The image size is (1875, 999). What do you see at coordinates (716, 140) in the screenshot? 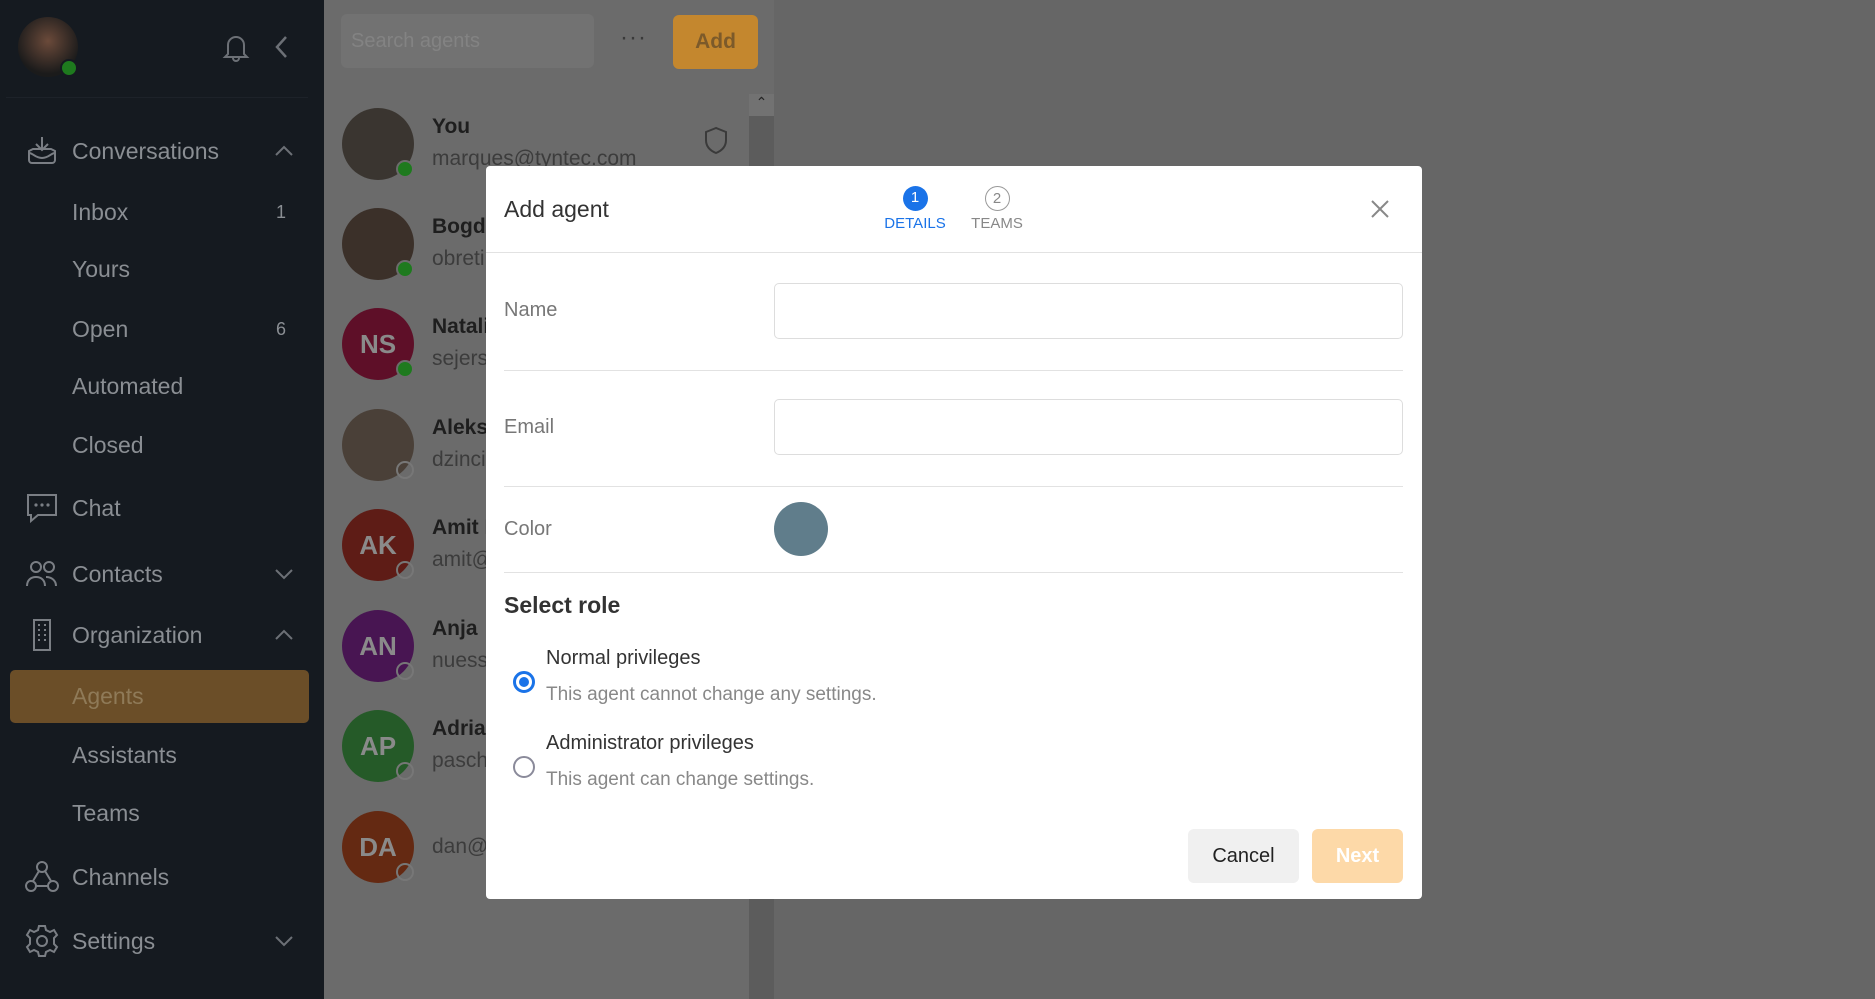
I see `shield-icon` at bounding box center [716, 140].